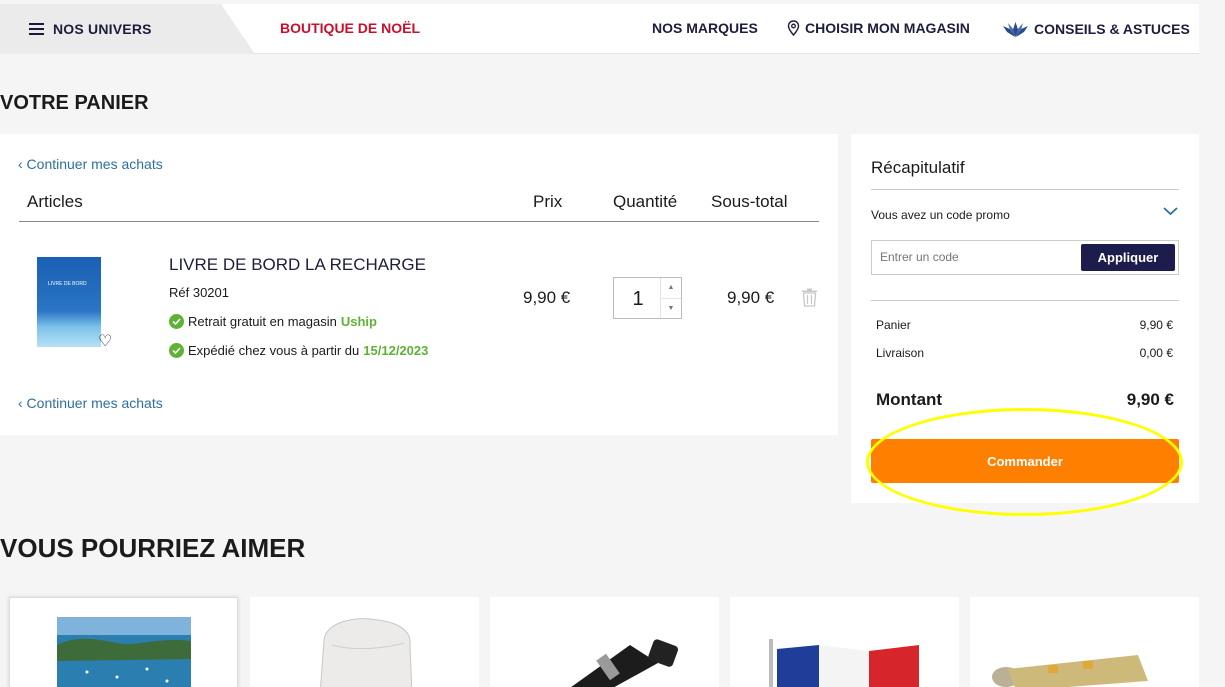 Image resolution: width=1225 pixels, height=687 pixels. Describe the element at coordinates (918, 167) in the screenshot. I see `summary-title: Récapitulatif` at that location.